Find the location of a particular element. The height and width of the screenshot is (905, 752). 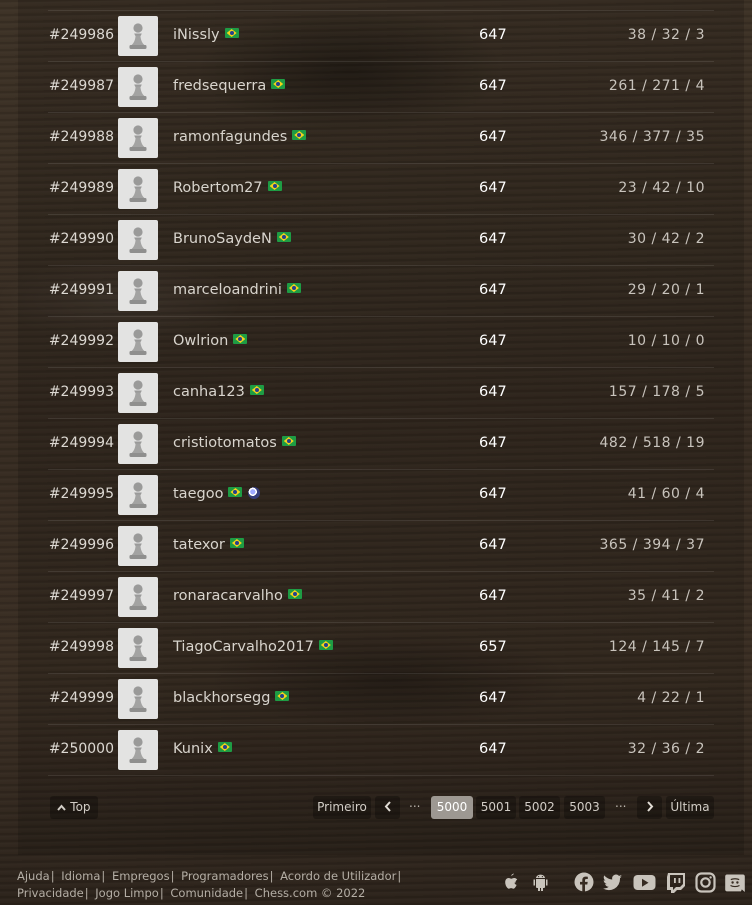

table-row: #249987 fredsequerra 647 261 / 271 / 4 is located at coordinates (381, 87).